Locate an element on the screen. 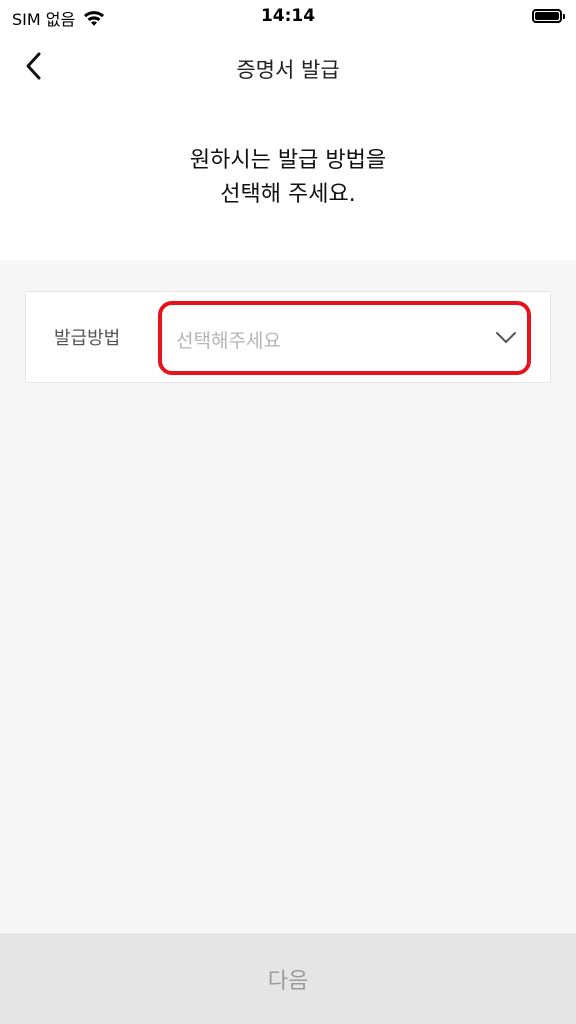 Image resolution: width=576 pixels, height=1024 pixels. status-time: 14:14 is located at coordinates (288, 16).